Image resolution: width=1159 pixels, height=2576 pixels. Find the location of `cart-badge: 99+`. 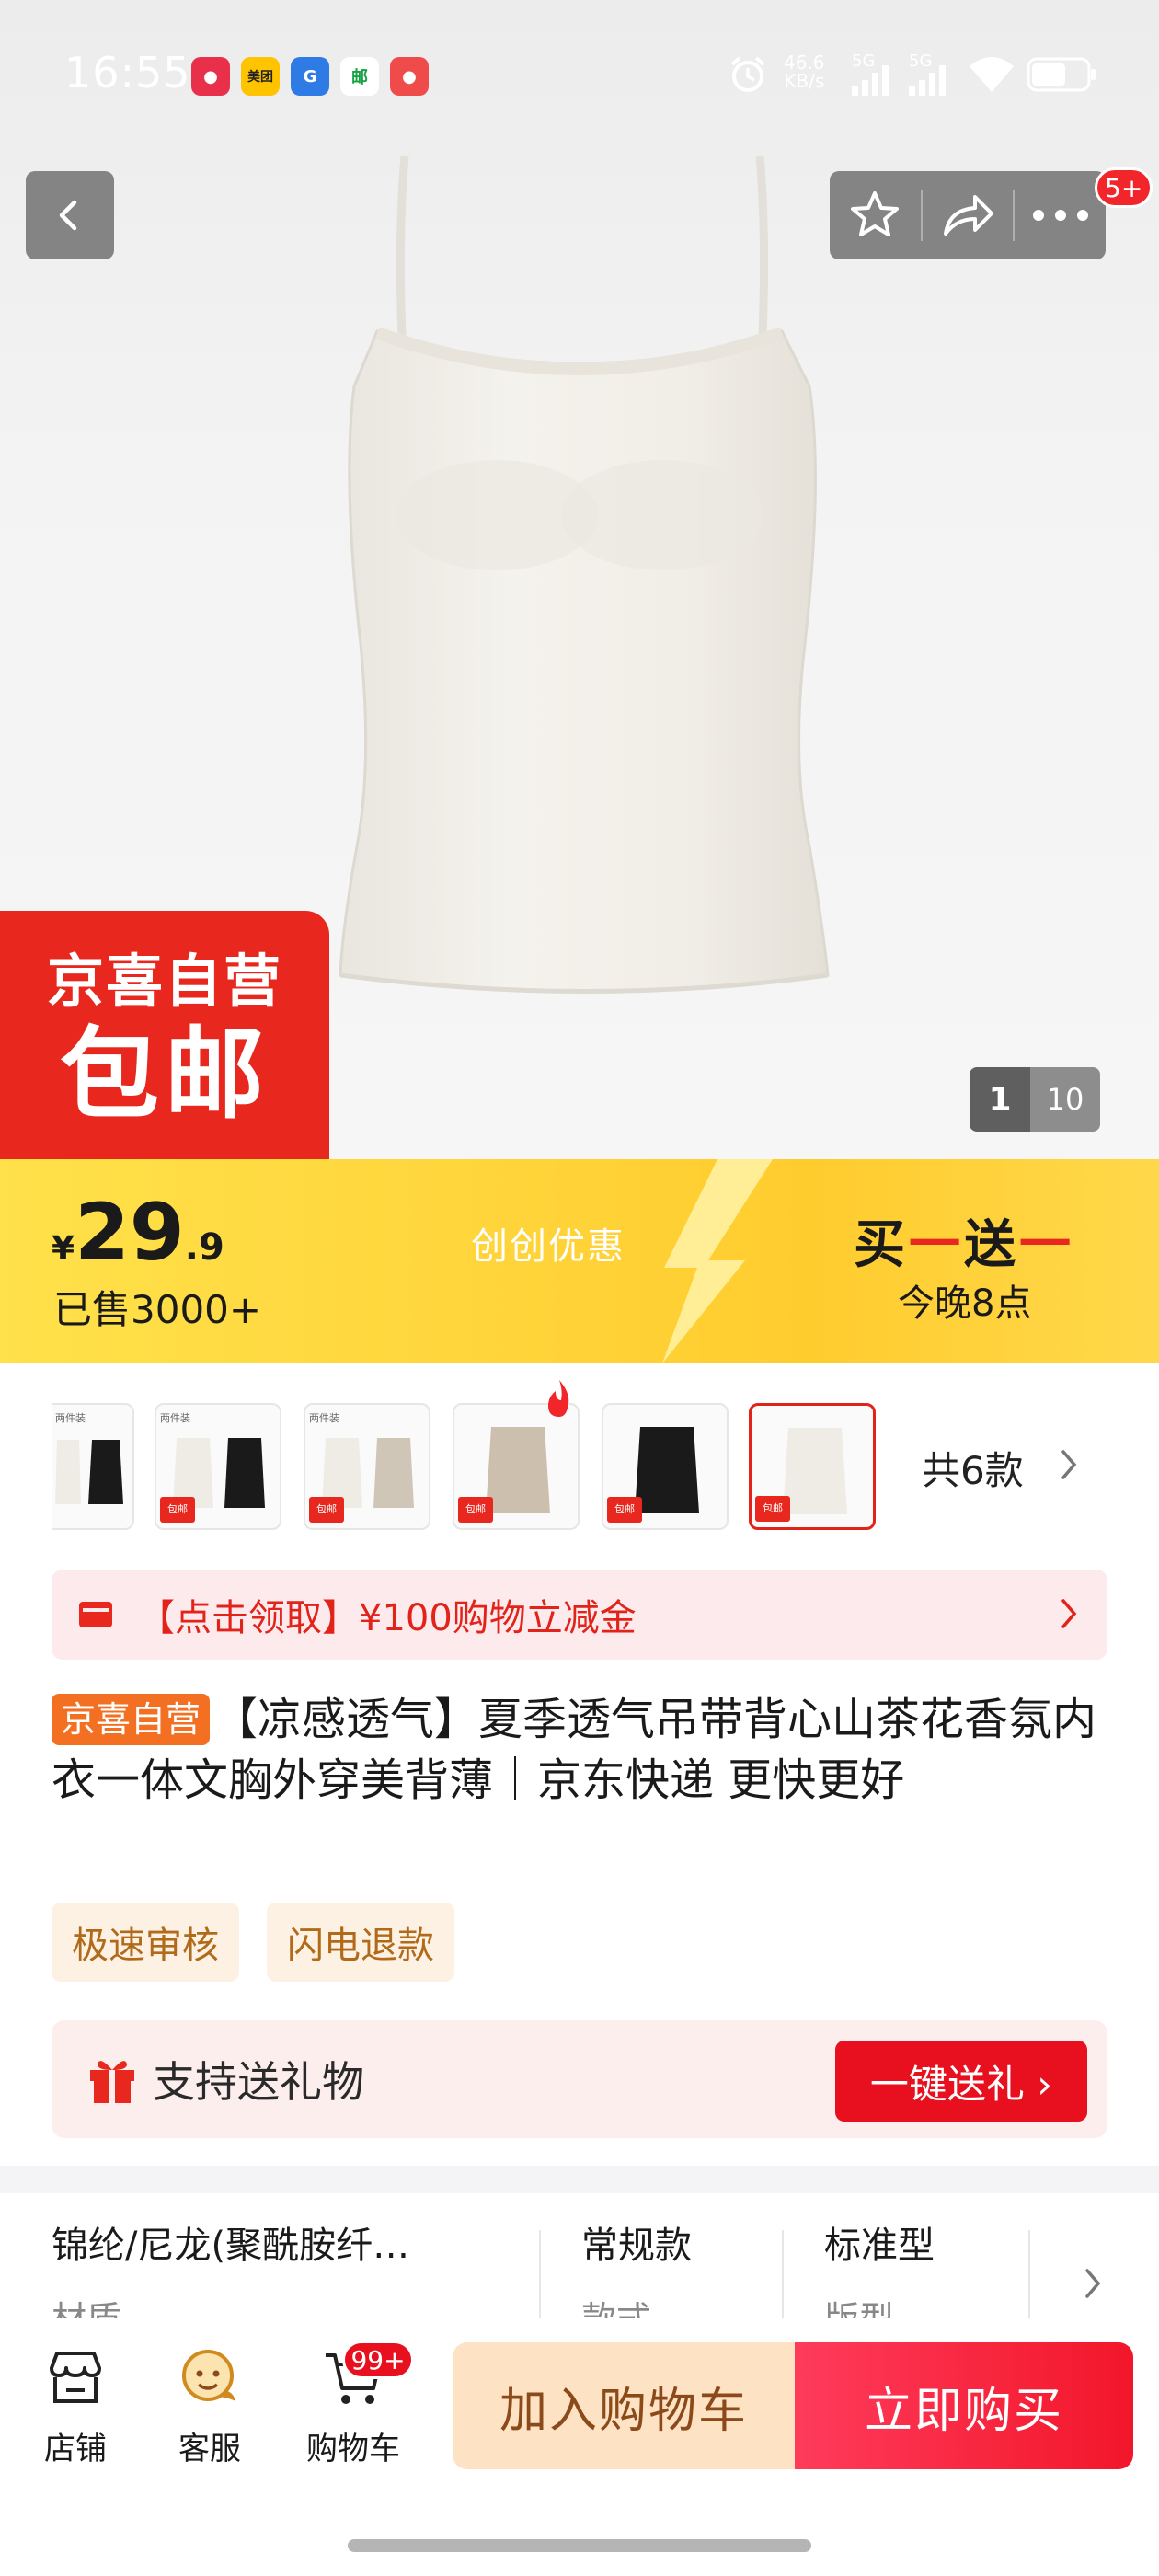

cart-badge: 99+ is located at coordinates (378, 2359).